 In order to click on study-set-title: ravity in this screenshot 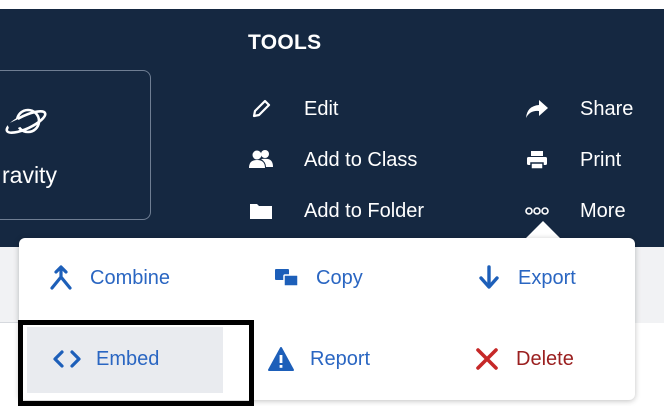, I will do `click(29, 175)`.